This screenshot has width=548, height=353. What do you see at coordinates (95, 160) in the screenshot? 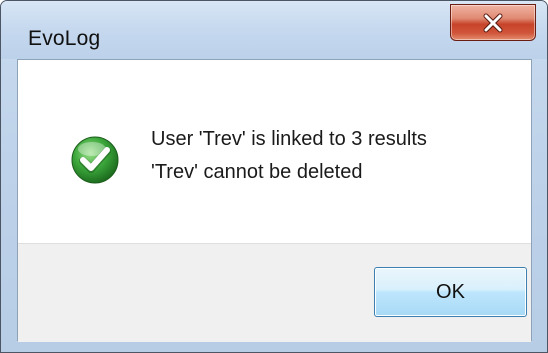
I see `check-icon` at bounding box center [95, 160].